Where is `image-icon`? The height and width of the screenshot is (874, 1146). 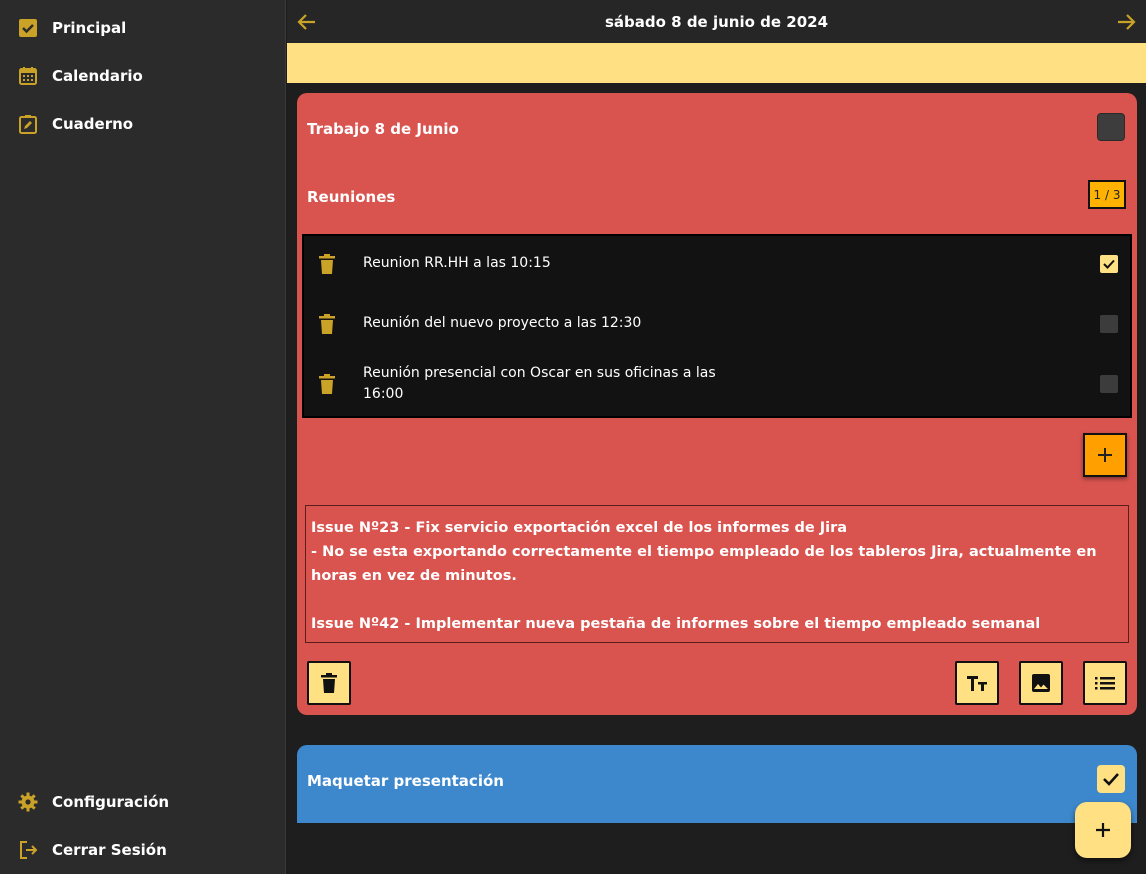
image-icon is located at coordinates (1041, 683).